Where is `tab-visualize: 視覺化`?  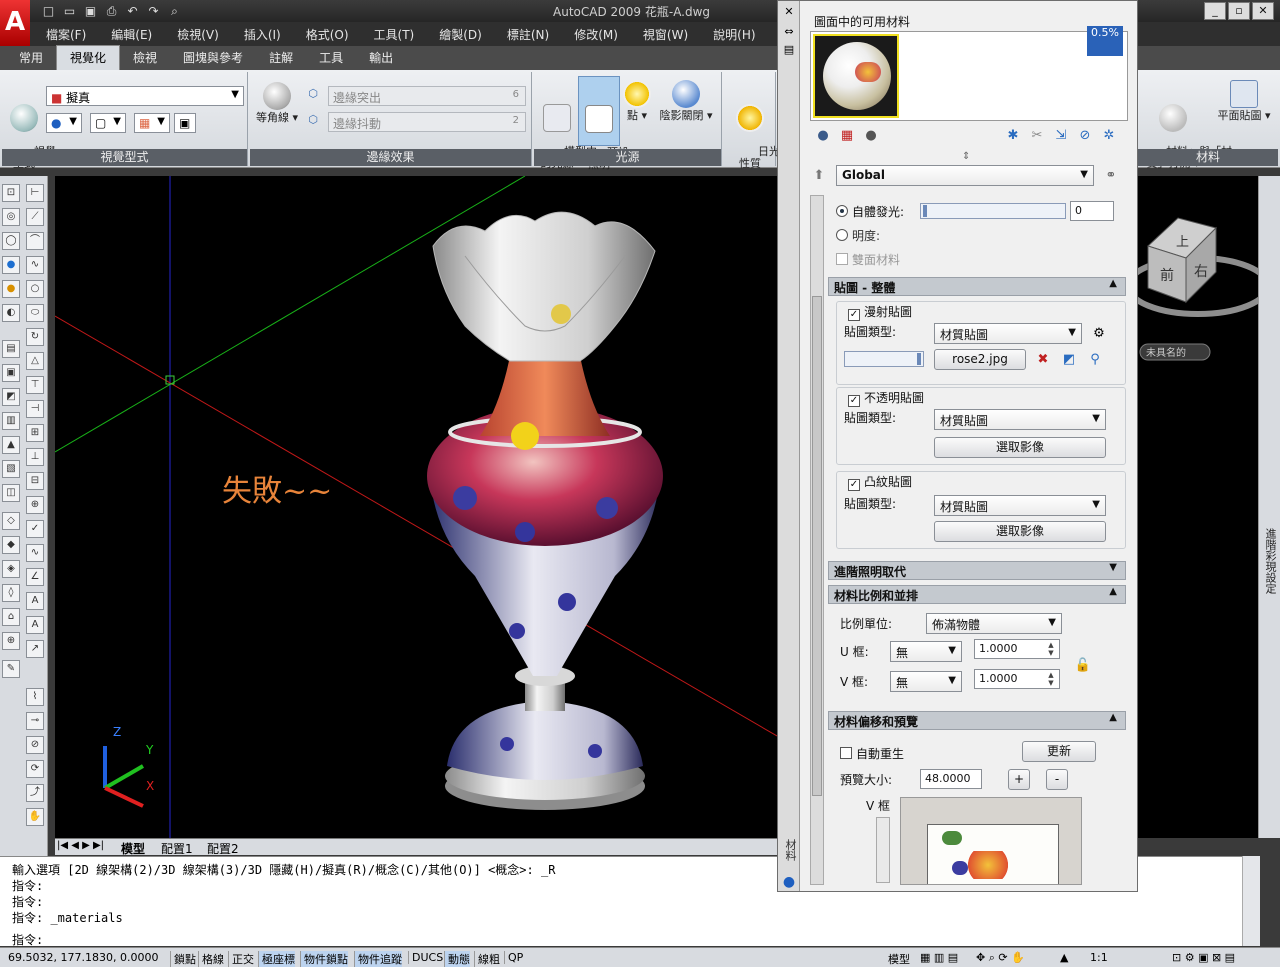 tab-visualize: 視覺化 is located at coordinates (88, 57).